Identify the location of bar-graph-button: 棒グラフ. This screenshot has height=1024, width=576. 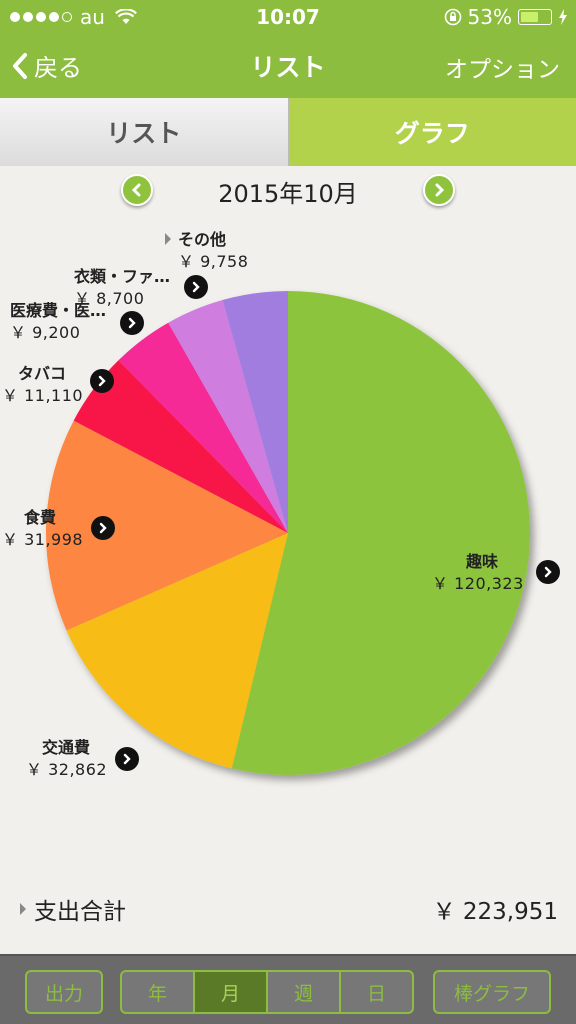
(492, 992).